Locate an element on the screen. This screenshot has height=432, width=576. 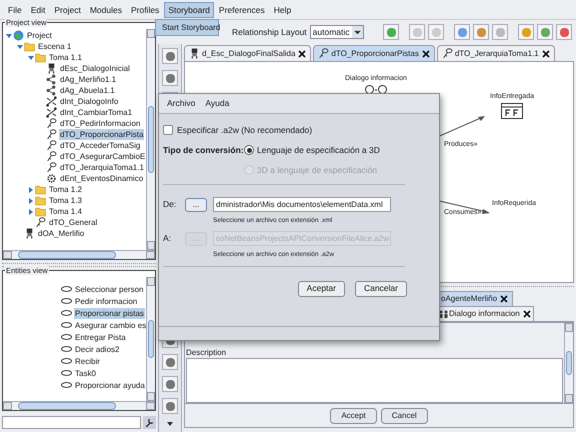
entity-item: Proporcionar ayuda is located at coordinates (110, 385).